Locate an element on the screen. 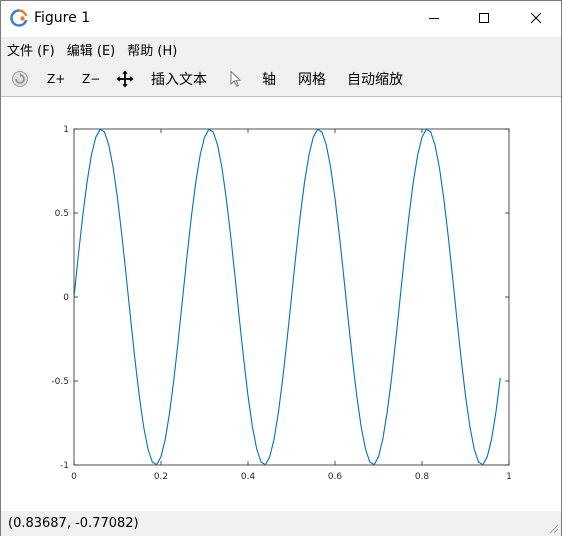 The image size is (562, 536). zoom-in-label: Z+ is located at coordinates (56, 79).